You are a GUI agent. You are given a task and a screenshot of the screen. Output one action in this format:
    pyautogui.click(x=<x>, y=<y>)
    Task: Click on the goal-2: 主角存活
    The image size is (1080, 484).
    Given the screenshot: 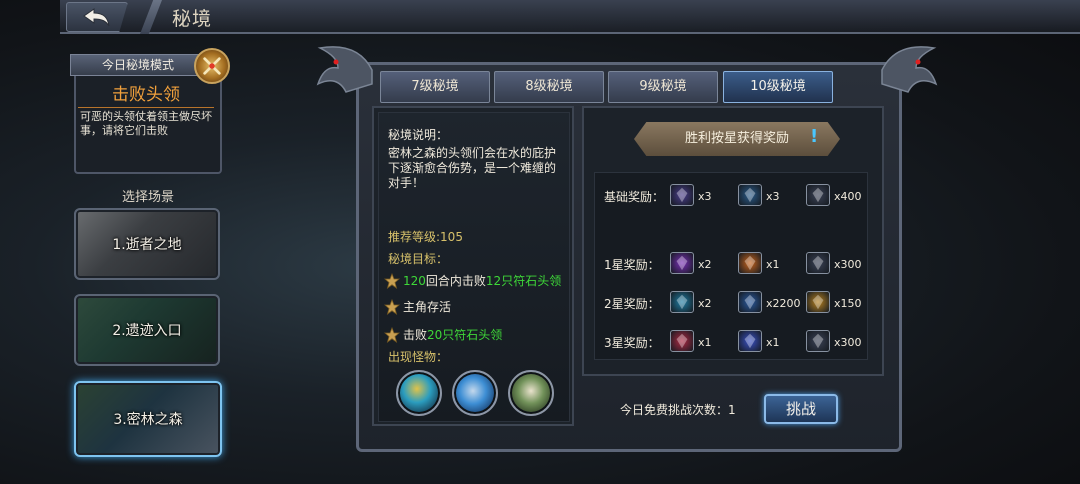 What is the action you would take?
    pyautogui.click(x=417, y=306)
    